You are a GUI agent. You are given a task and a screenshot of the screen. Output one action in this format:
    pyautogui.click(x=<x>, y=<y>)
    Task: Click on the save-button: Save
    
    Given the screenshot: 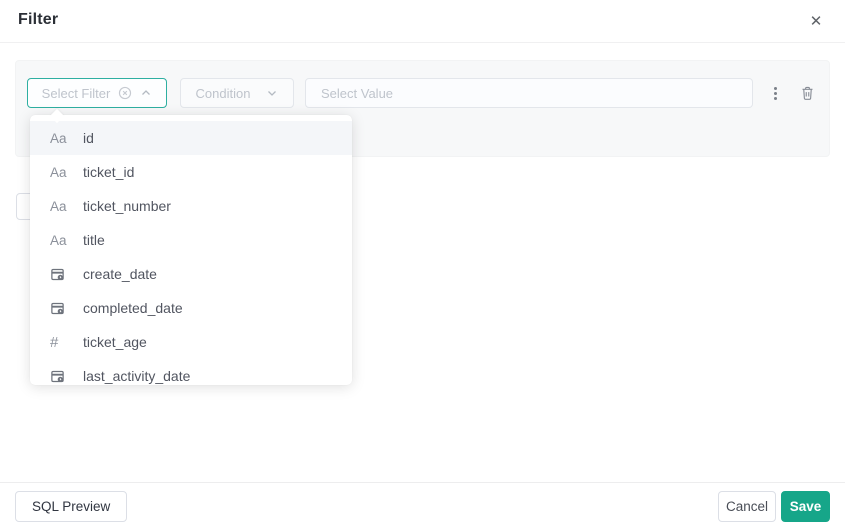 What is the action you would take?
    pyautogui.click(x=805, y=506)
    